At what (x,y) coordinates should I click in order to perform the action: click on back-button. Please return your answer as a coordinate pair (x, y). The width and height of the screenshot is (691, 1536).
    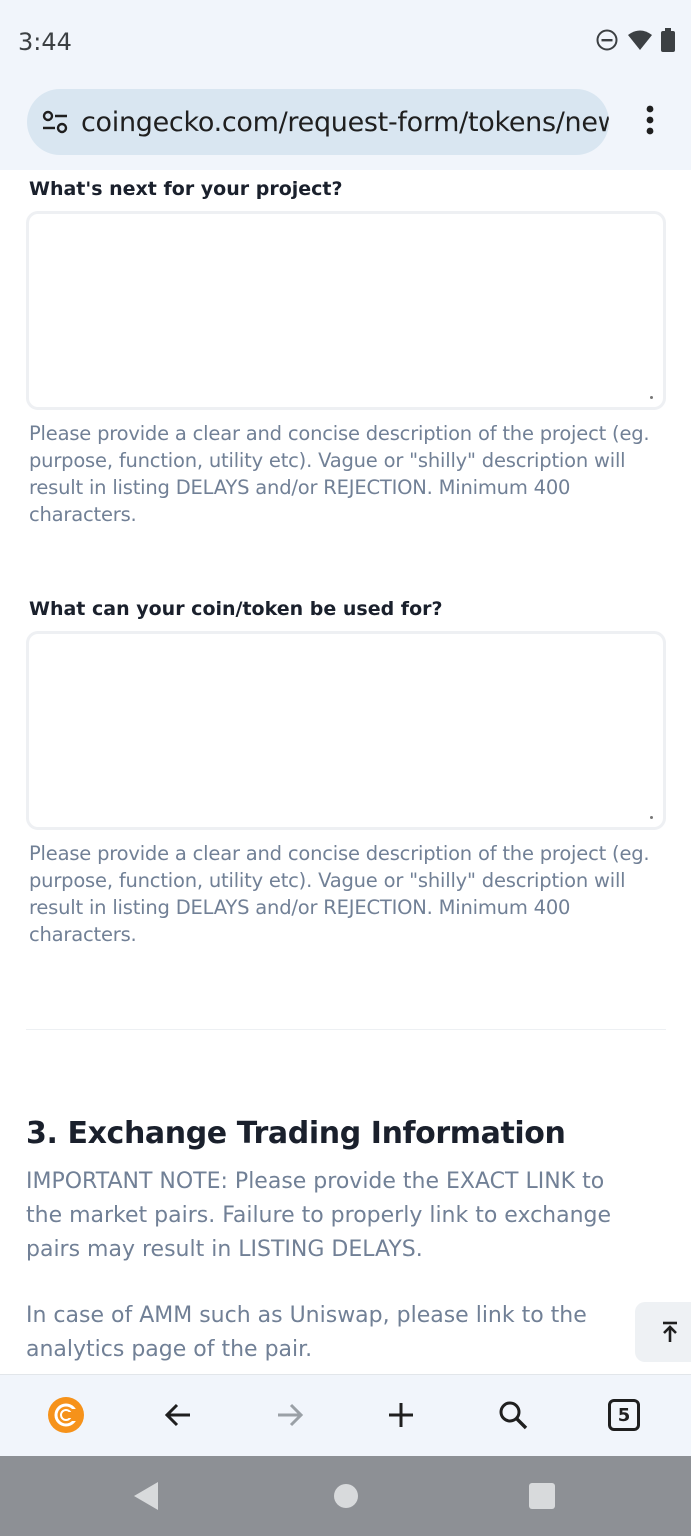
    Looking at the image, I should click on (178, 1415).